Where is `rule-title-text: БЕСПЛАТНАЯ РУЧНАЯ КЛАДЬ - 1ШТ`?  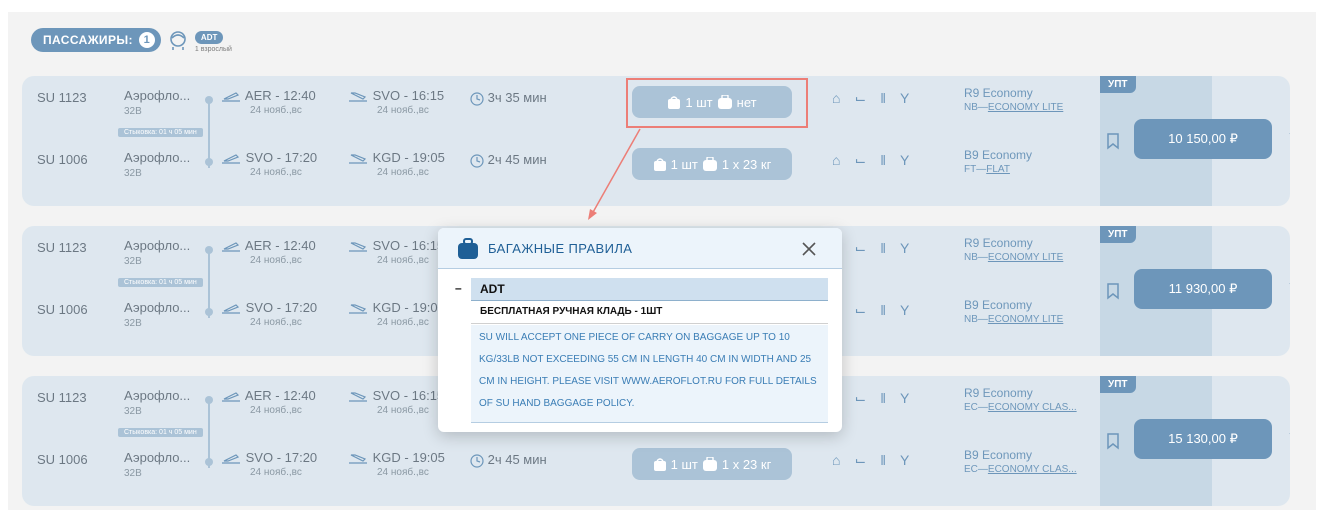 rule-title-text: БЕСПЛАТНАЯ РУЧНАЯ КЛАДЬ - 1ШТ is located at coordinates (571, 311).